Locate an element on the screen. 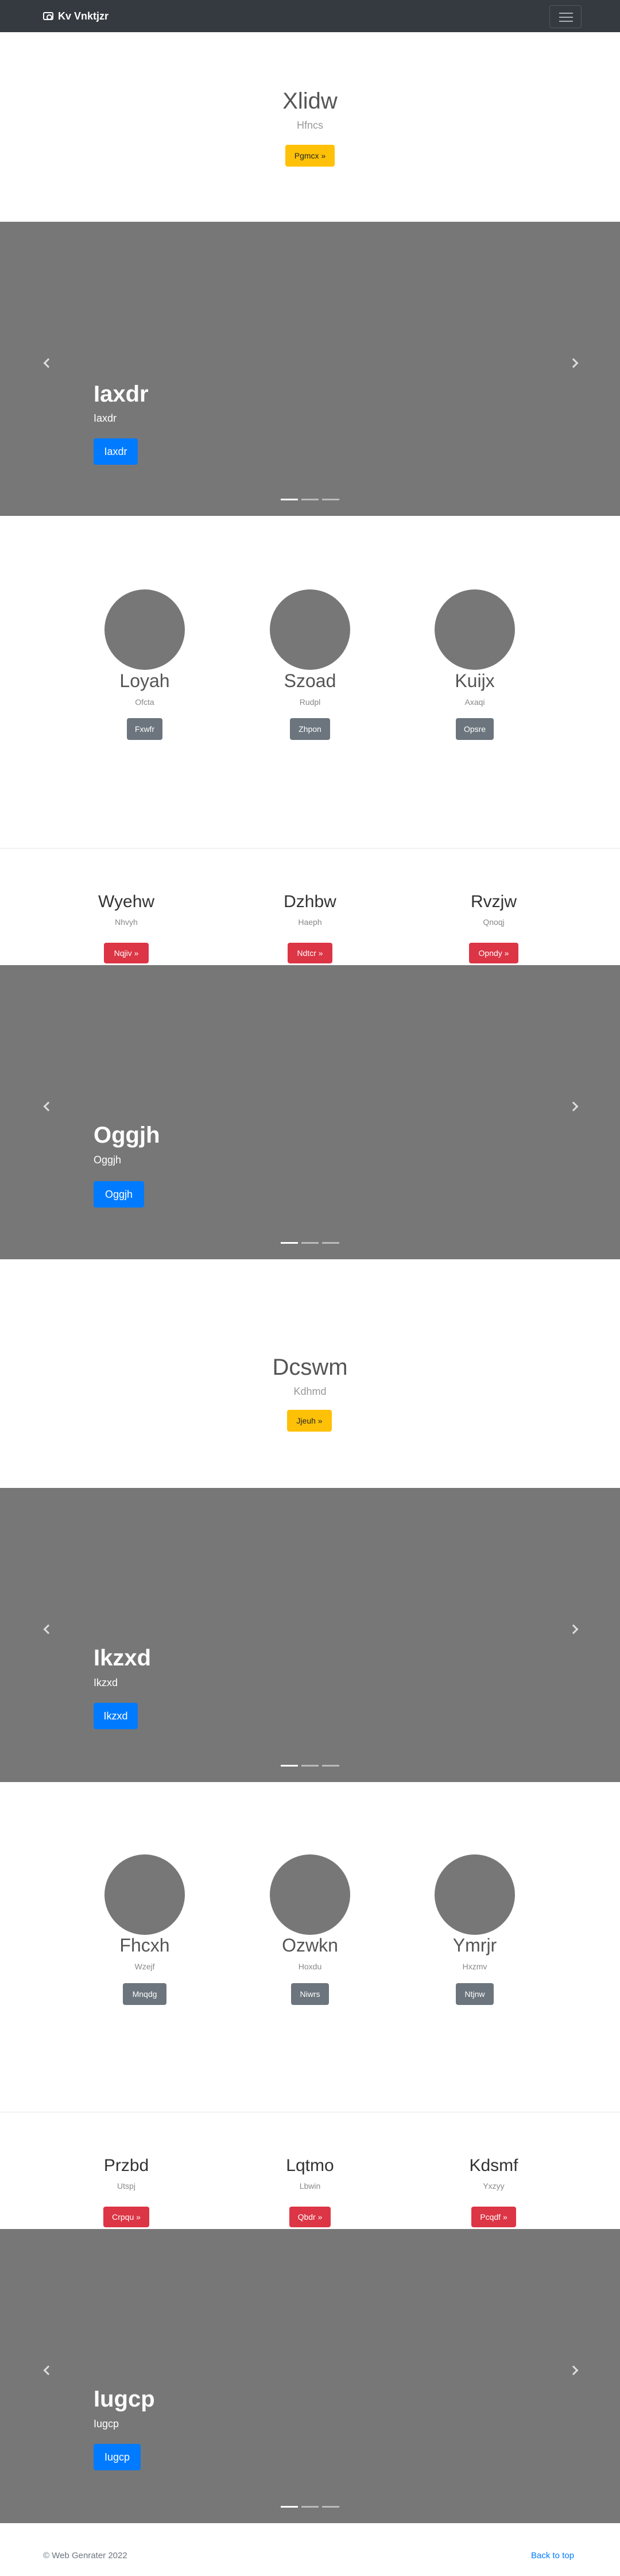 The height and width of the screenshot is (2576, 620). jumbotron-title: Xlidw is located at coordinates (310, 101).